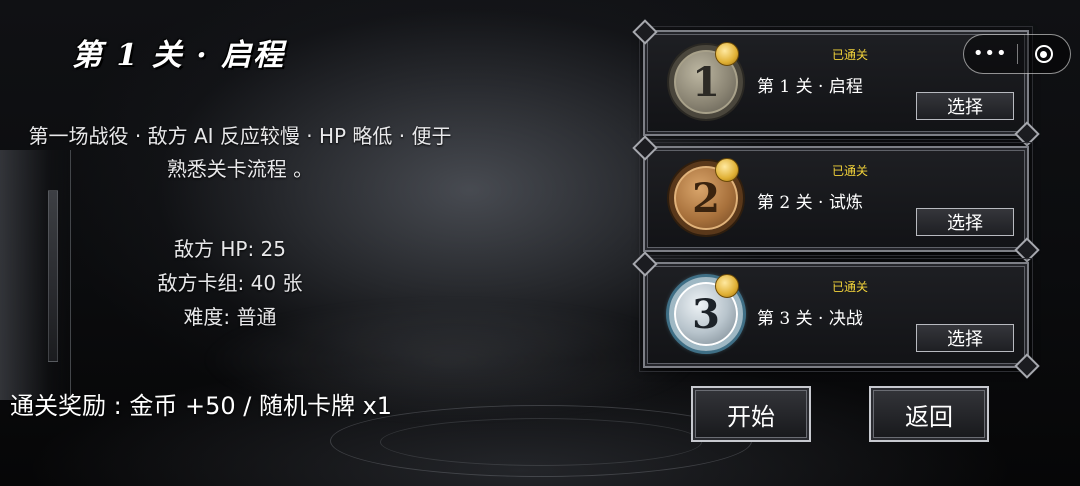  Describe the element at coordinates (929, 414) in the screenshot. I see `back-button: 返回` at that location.